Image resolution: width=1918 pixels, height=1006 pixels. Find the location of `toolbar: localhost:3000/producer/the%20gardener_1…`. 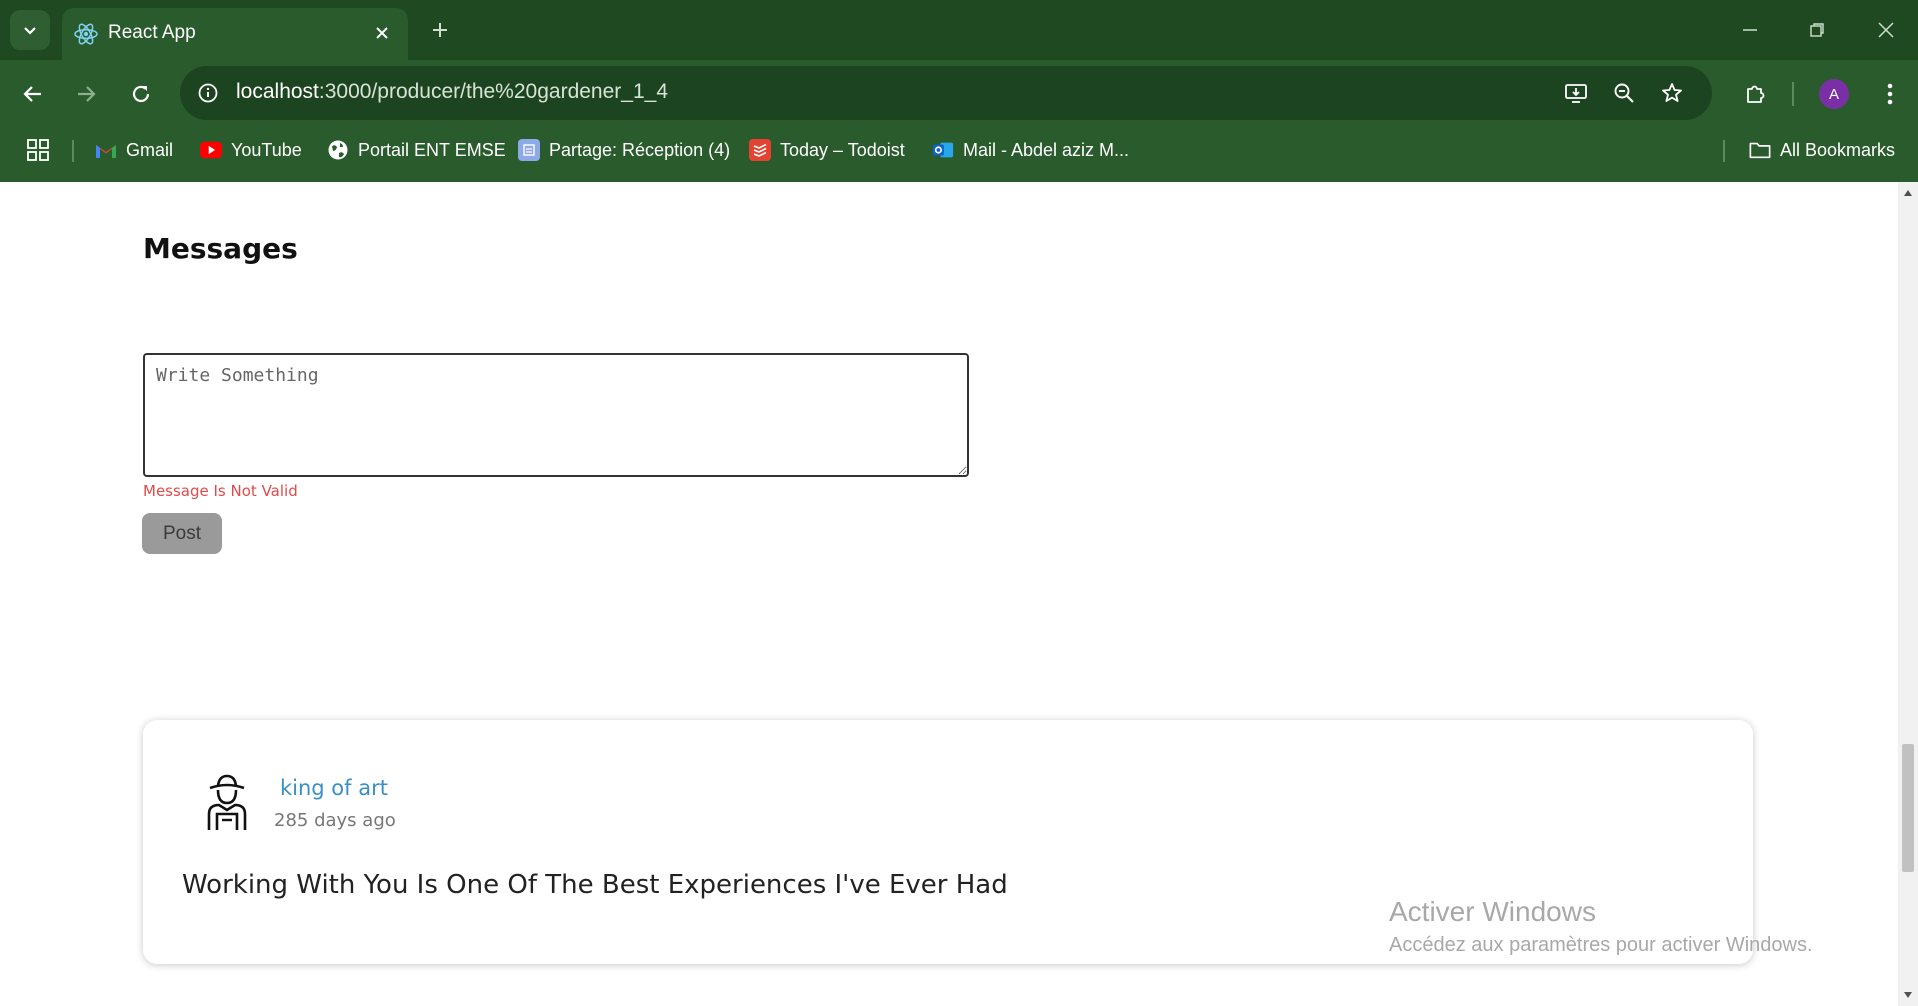

toolbar: localhost:3000/producer/the%20gardener_1… is located at coordinates (959, 92).